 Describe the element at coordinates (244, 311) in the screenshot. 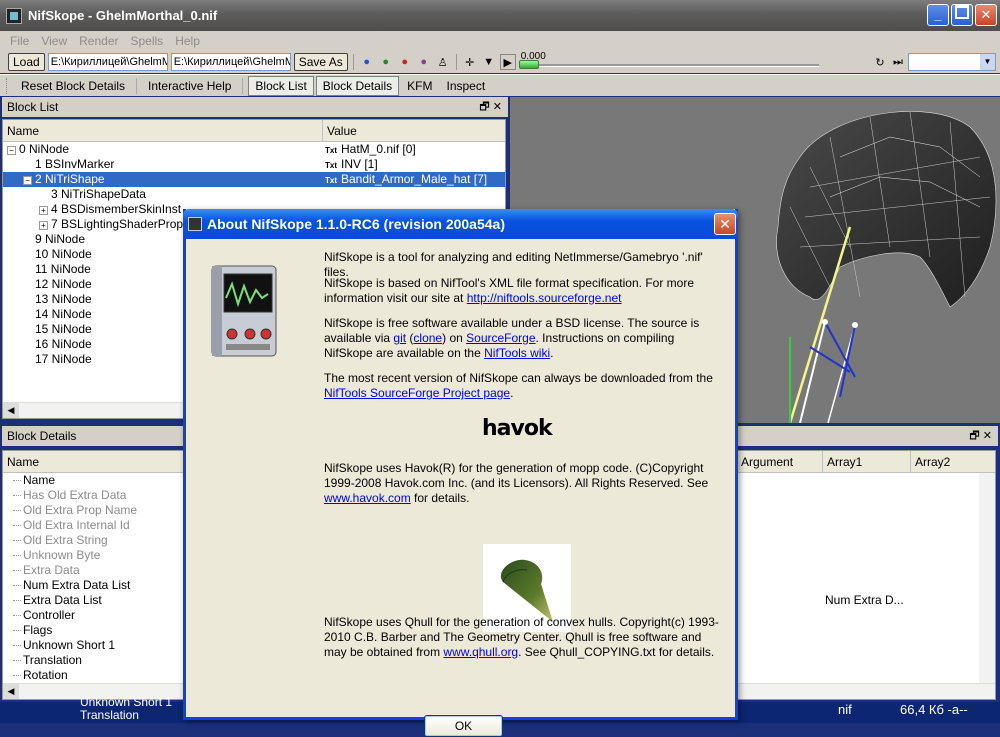

I see `nifskope-logo-icon` at that location.